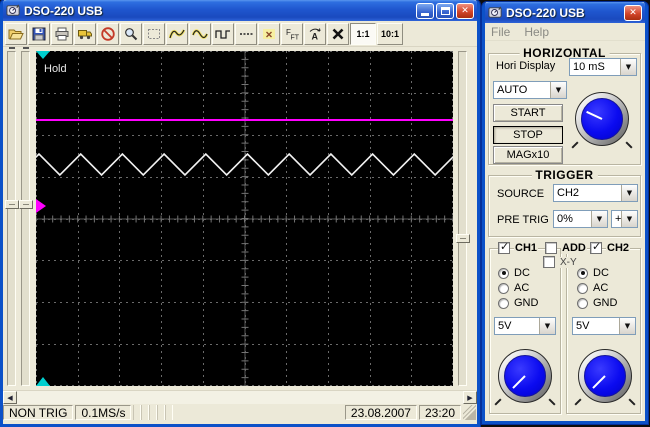  I want to click on ch2-coupling-gnd: GND, so click(597, 303).